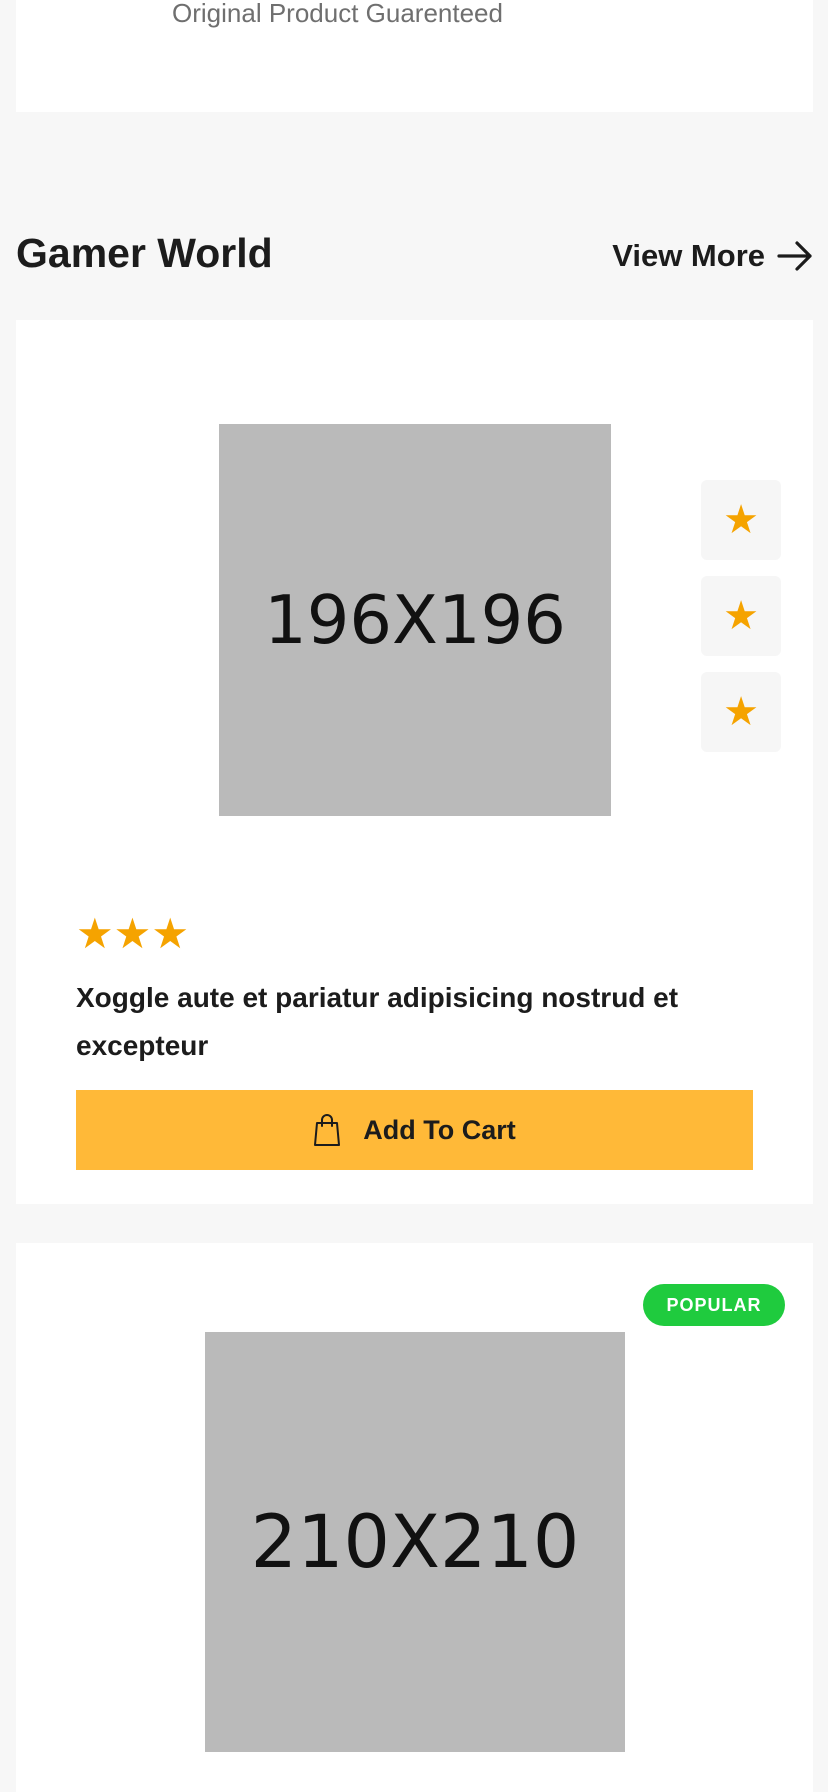 Image resolution: width=828 pixels, height=1792 pixels. Describe the element at coordinates (794, 256) in the screenshot. I see `arrow-right-icon` at that location.